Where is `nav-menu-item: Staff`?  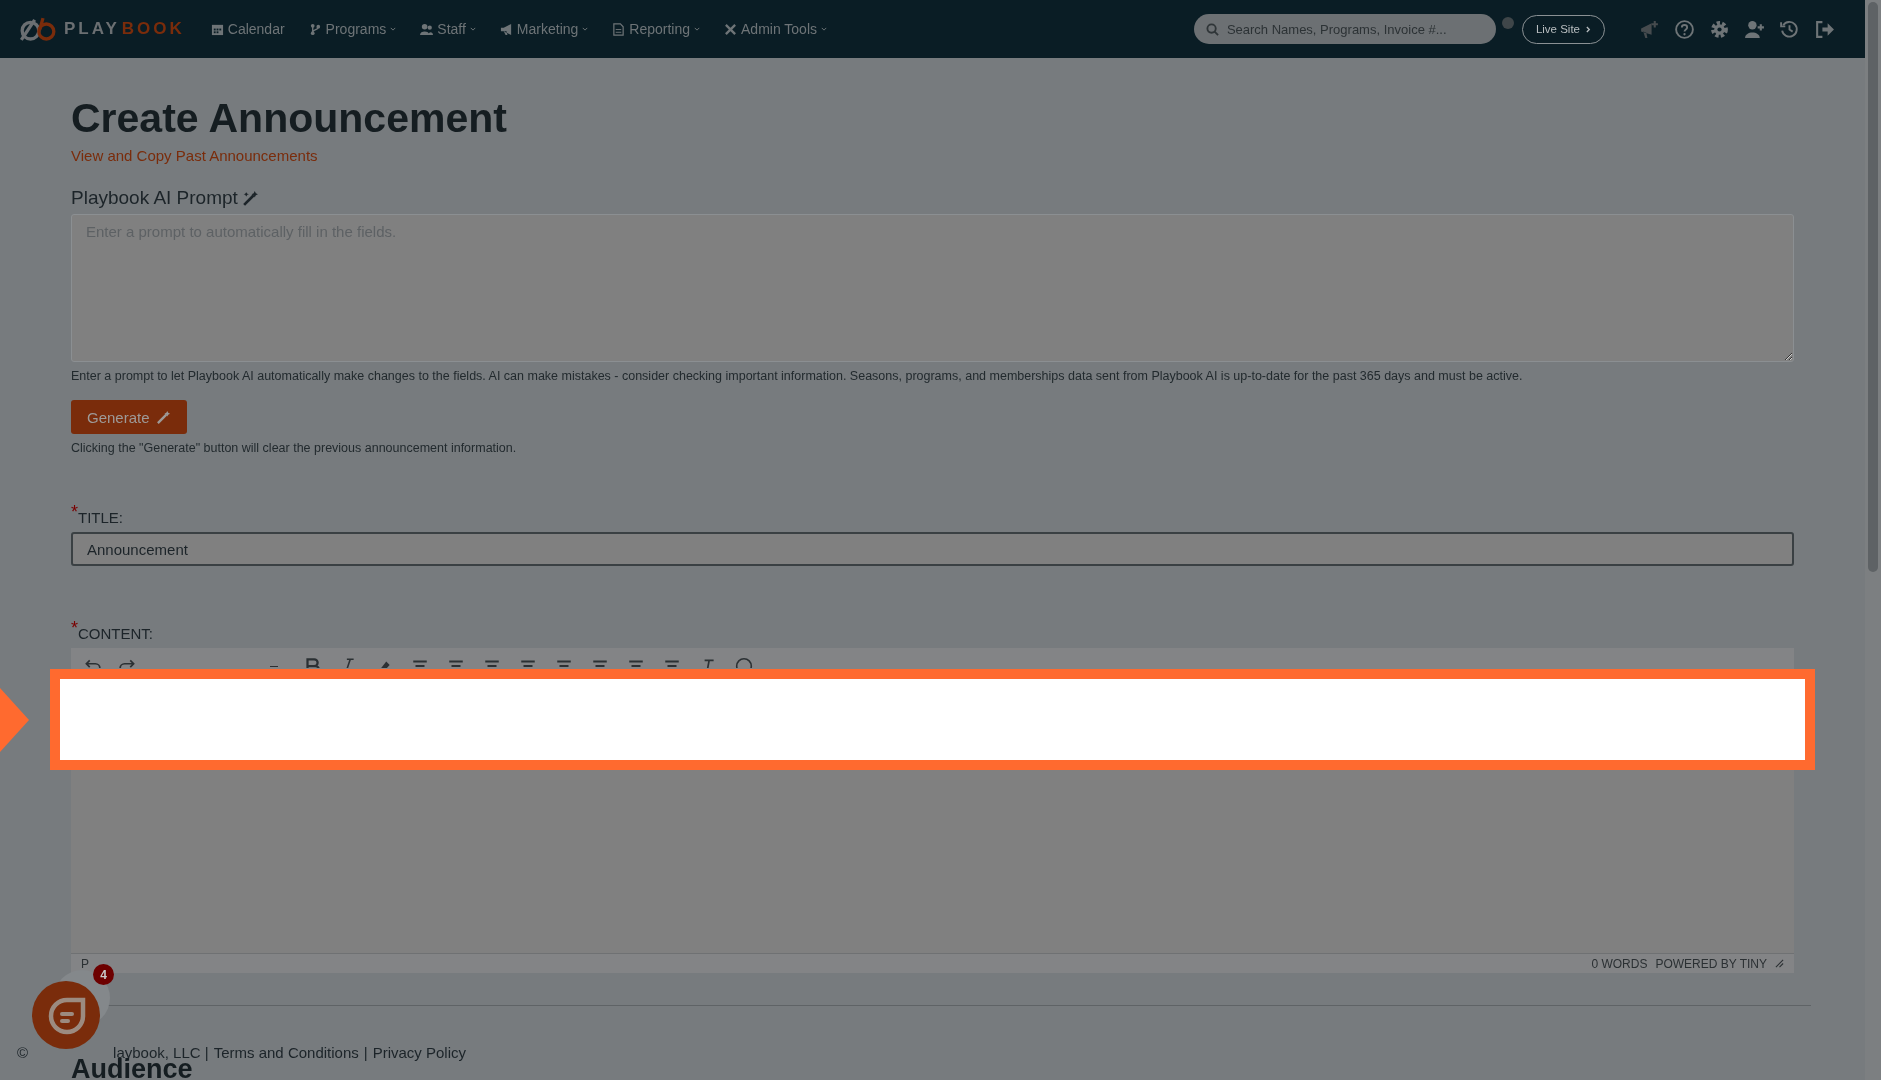 nav-menu-item: Staff is located at coordinates (448, 29).